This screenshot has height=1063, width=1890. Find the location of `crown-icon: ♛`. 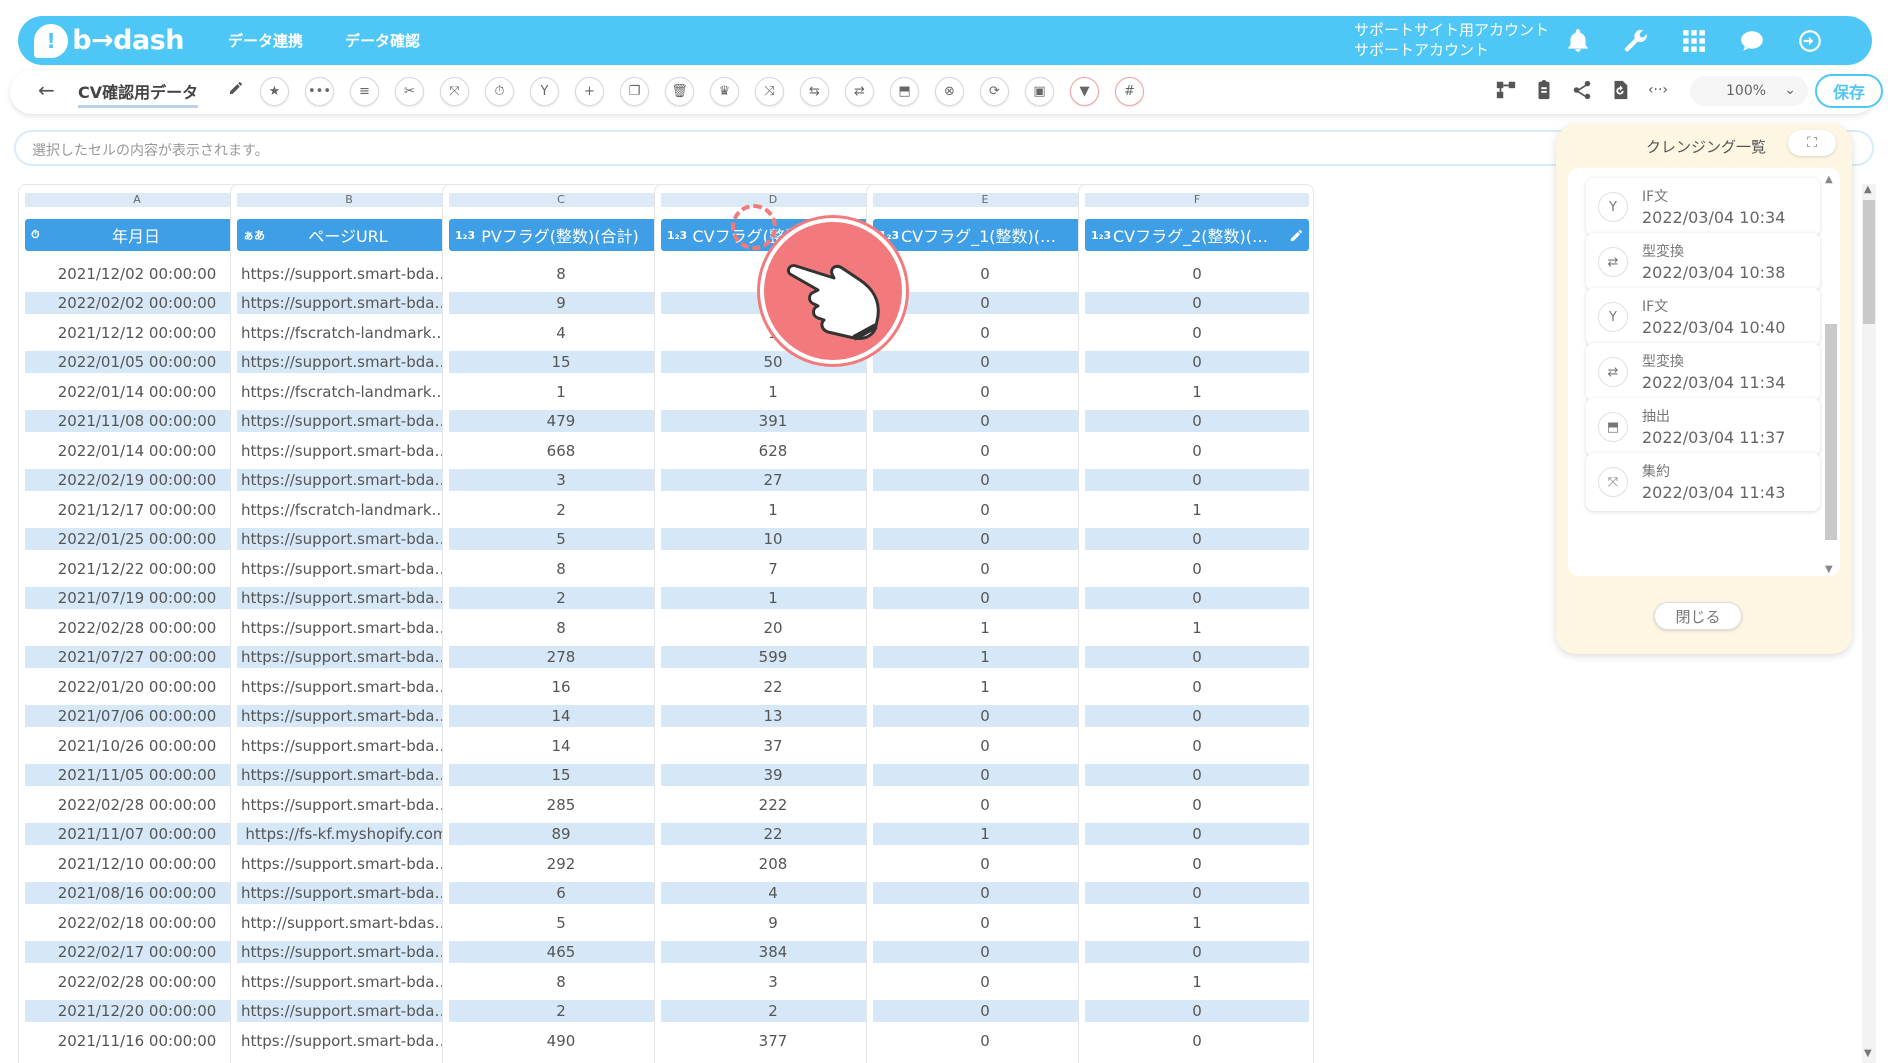

crown-icon: ♛ is located at coordinates (724, 91).